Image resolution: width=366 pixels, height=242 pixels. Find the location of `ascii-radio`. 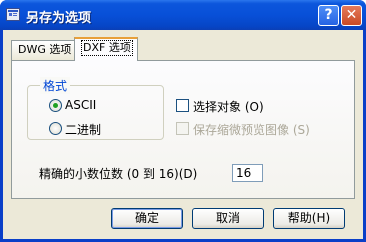

ascii-radio is located at coordinates (55, 105).